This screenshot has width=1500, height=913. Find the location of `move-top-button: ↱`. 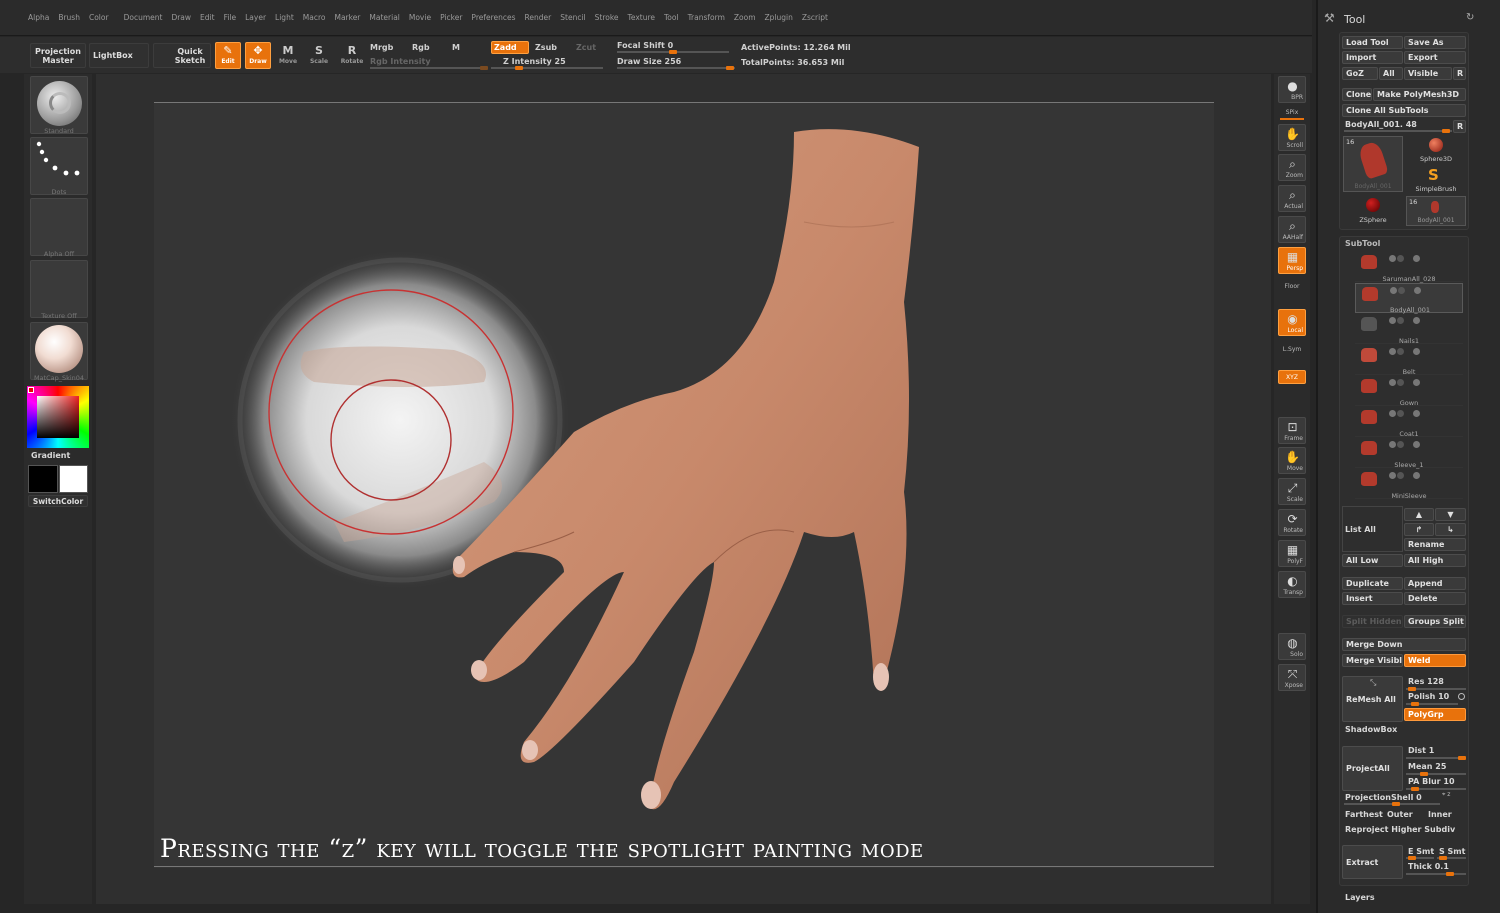

move-top-button: ↱ is located at coordinates (1419, 529).